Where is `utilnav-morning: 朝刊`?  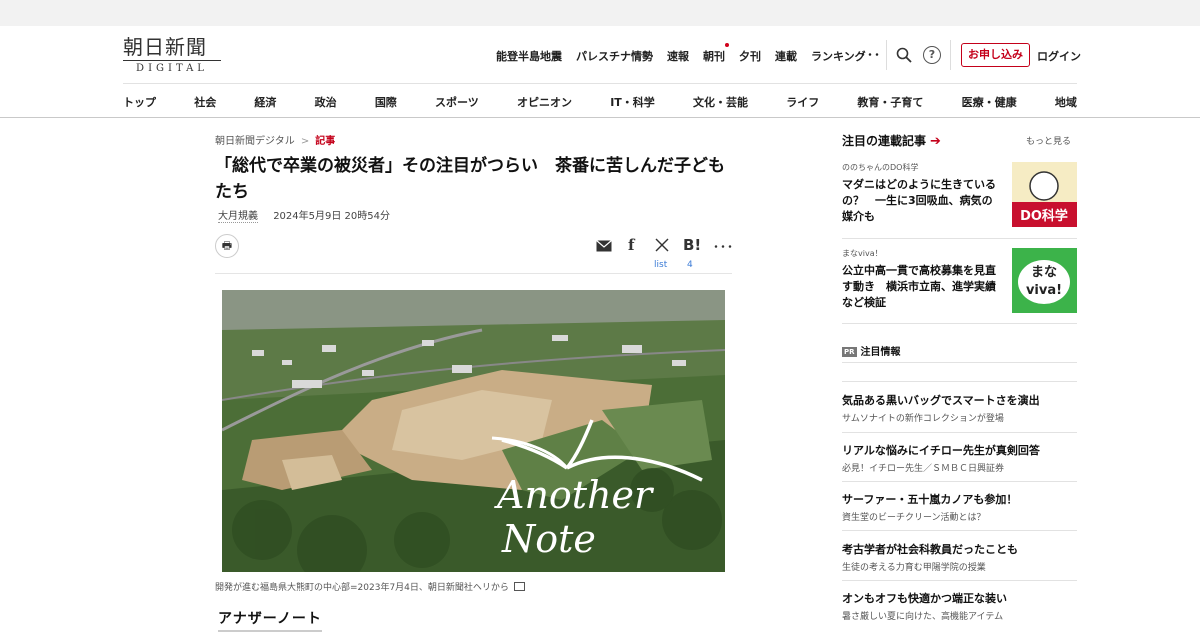
utilnav-morning: 朝刊 is located at coordinates (716, 53).